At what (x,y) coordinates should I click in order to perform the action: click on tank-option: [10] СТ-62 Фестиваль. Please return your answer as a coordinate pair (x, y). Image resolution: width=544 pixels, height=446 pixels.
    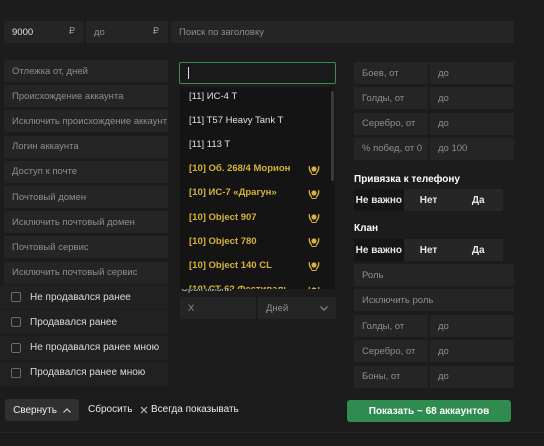
    Looking at the image, I should click on (255, 283).